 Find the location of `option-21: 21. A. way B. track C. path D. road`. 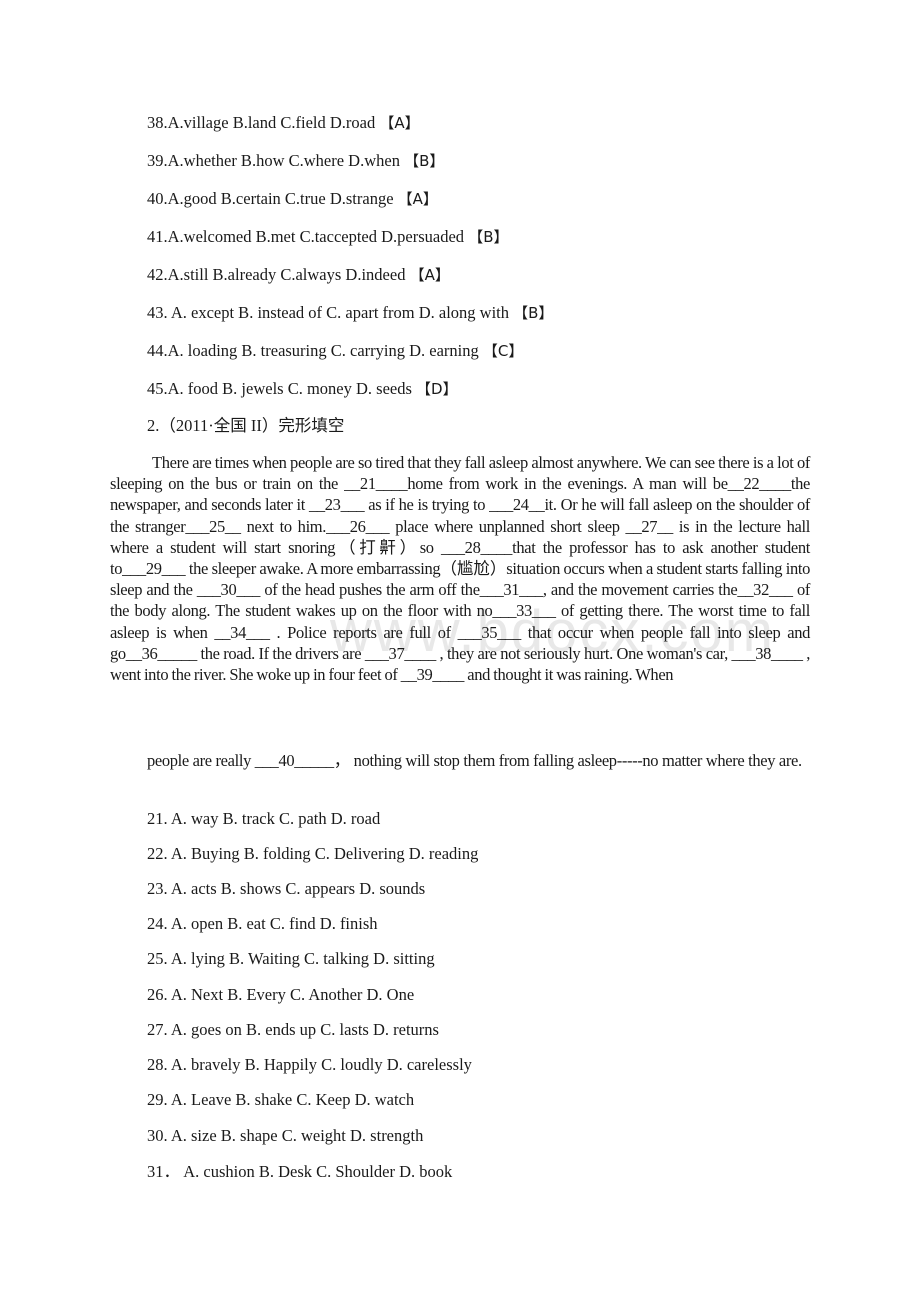

option-21: 21. A. way B. track C. path D. road is located at coordinates (264, 818).